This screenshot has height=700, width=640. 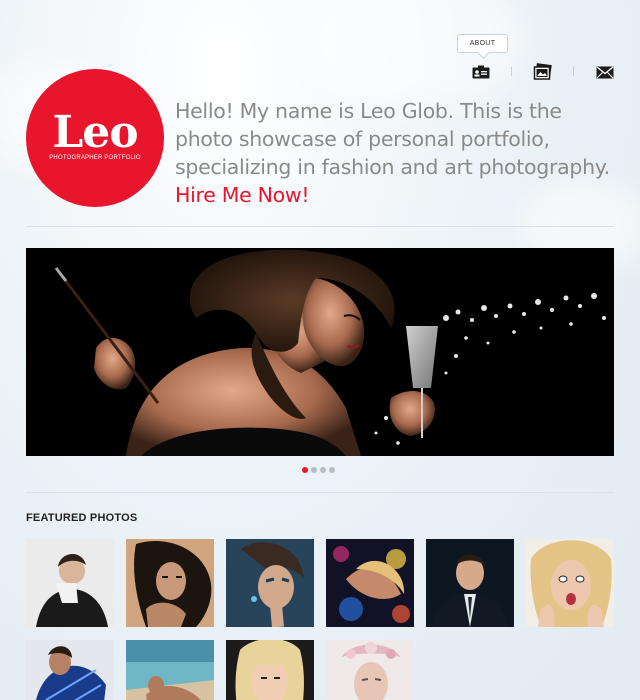 I want to click on slider-pagination, so click(x=318, y=470).